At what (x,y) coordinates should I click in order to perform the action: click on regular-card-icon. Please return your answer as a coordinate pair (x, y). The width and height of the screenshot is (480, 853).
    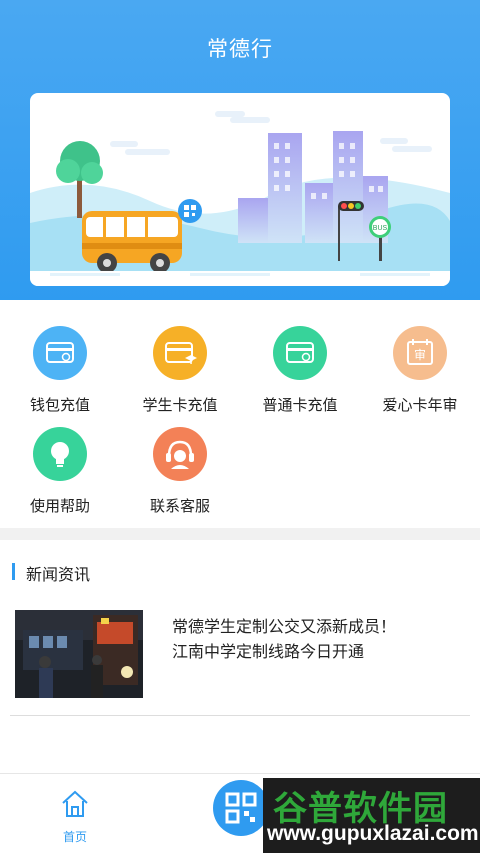
    Looking at the image, I should click on (300, 353).